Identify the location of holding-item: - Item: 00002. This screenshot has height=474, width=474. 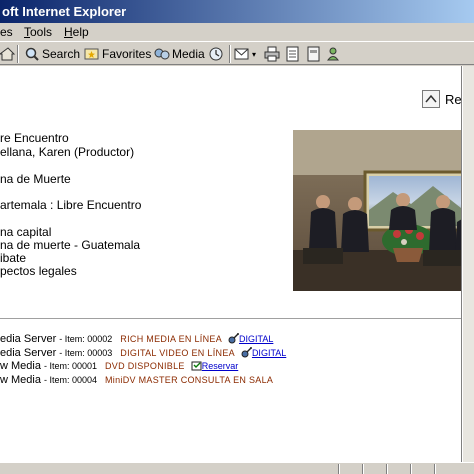
(86, 338).